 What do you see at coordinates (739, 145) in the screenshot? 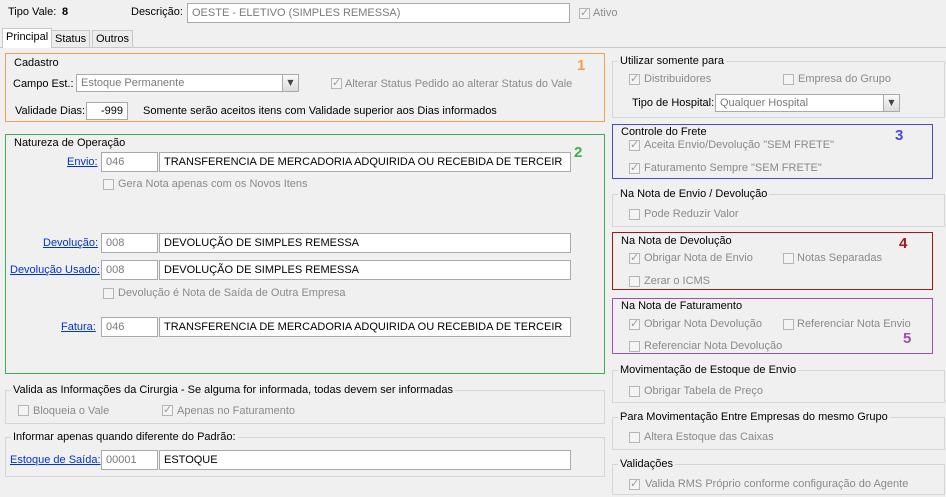
I see `aceita-frete-label: Aceita Envio/Devolução "SEM FRETE"` at bounding box center [739, 145].